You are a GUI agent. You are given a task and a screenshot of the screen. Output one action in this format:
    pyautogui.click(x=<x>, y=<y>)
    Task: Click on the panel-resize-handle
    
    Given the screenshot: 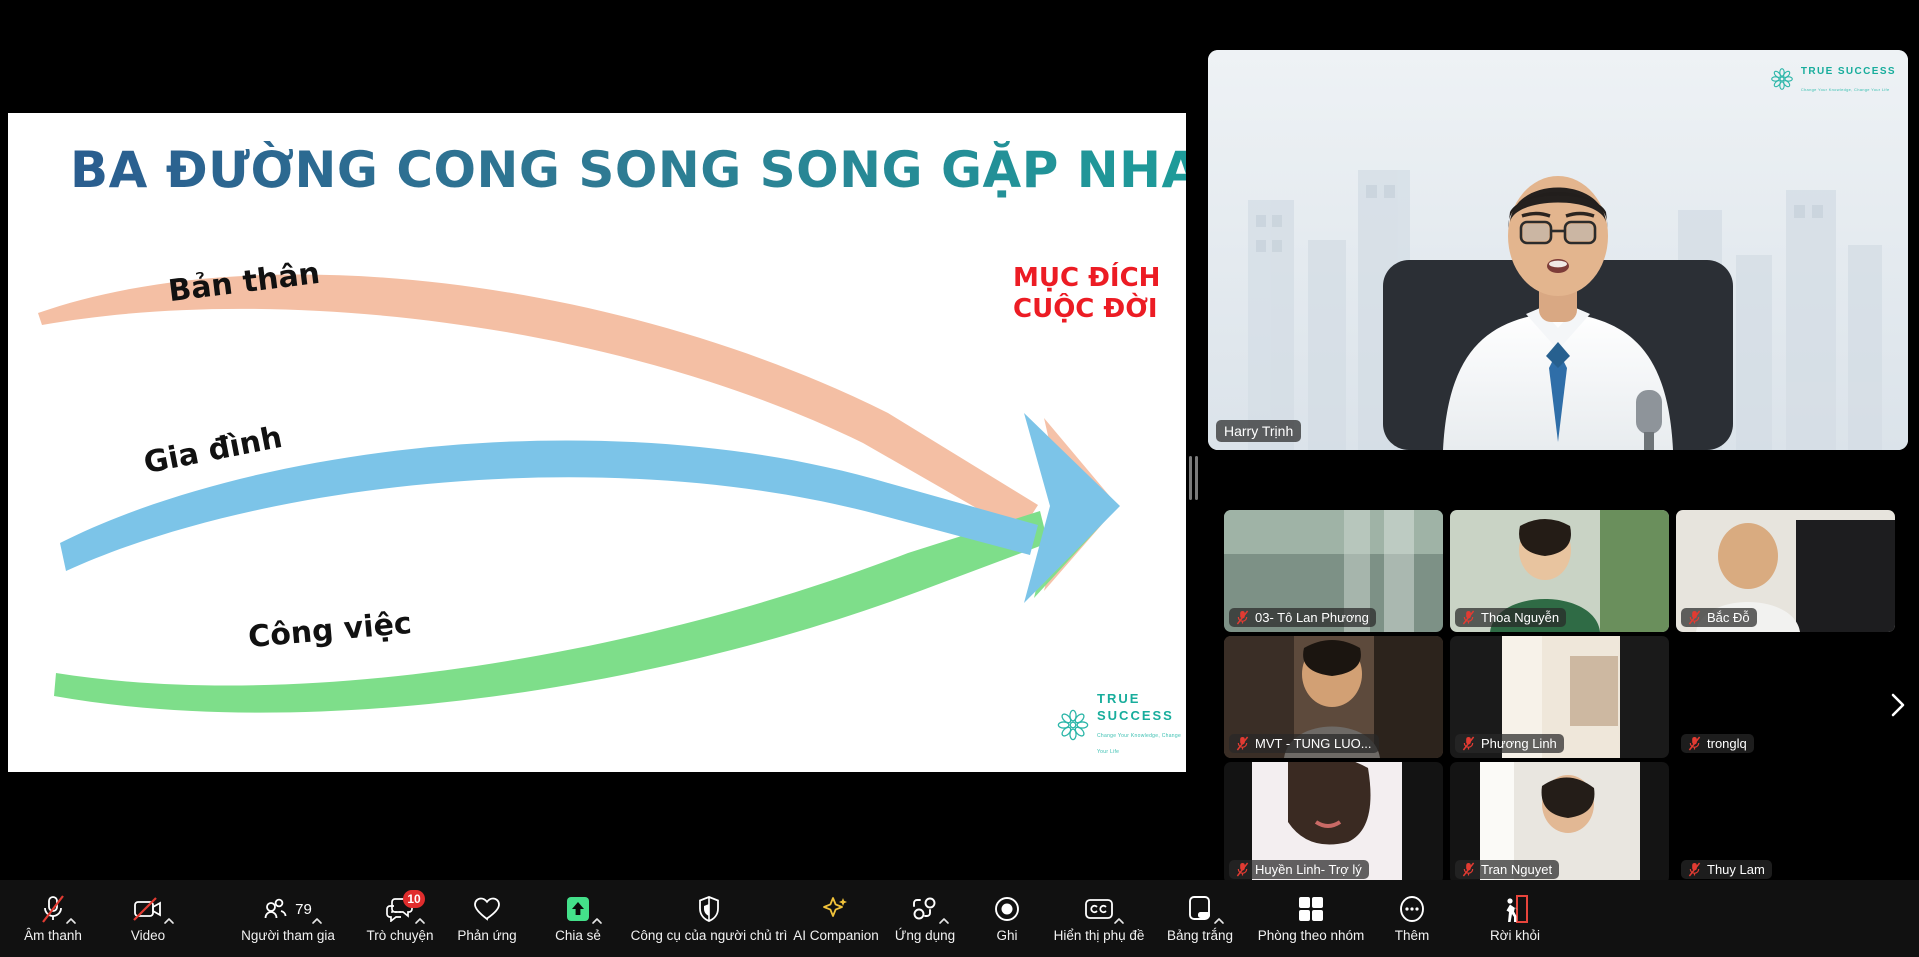 What is the action you would take?
    pyautogui.click(x=1193, y=478)
    